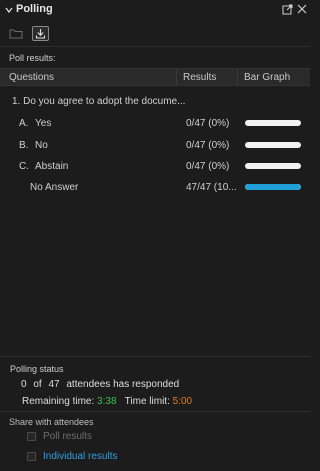 The height and width of the screenshot is (471, 320). What do you see at coordinates (200, 77) in the screenshot?
I see `column-results: Results` at bounding box center [200, 77].